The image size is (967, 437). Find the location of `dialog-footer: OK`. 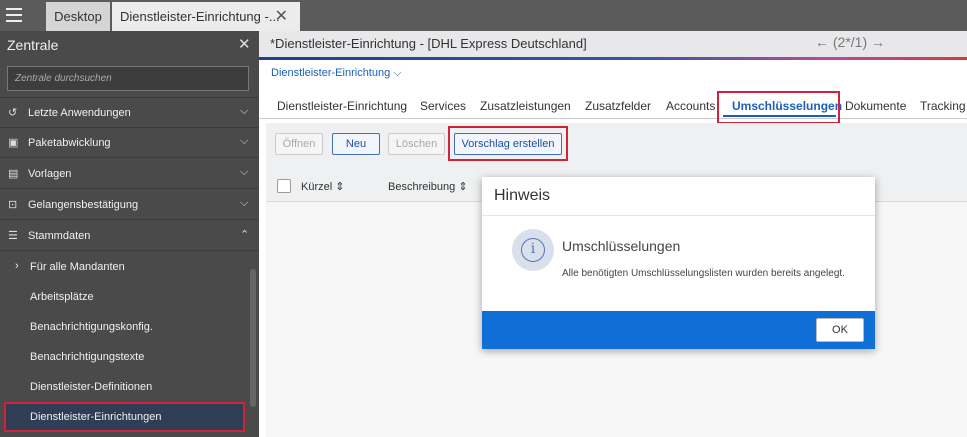

dialog-footer: OK is located at coordinates (678, 330).